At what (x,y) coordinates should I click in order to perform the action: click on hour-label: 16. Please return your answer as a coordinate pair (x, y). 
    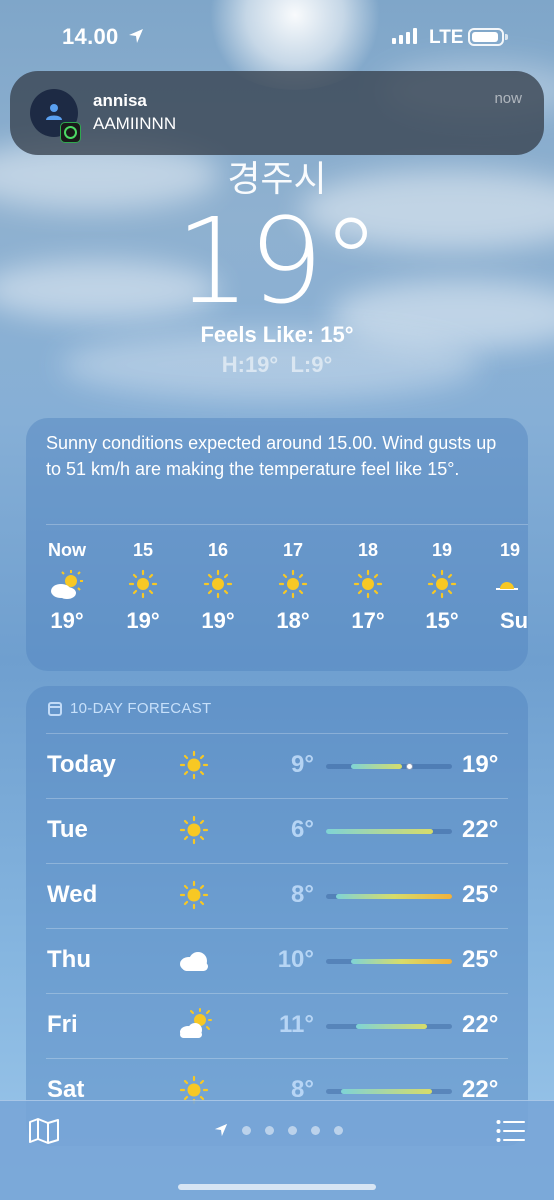
    Looking at the image, I should click on (218, 550).